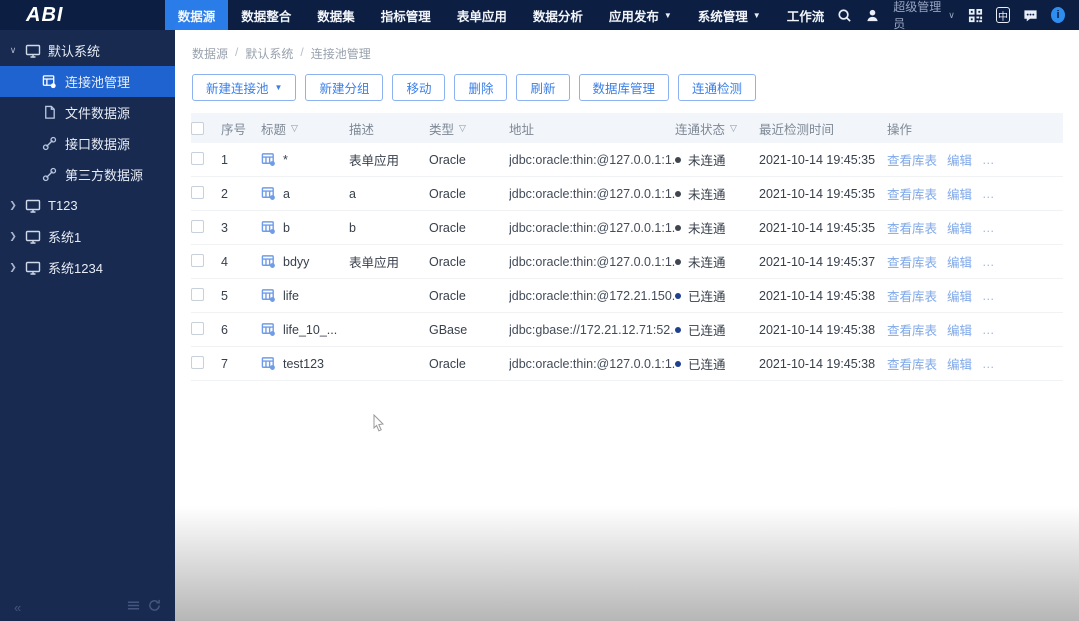  What do you see at coordinates (362, 129) in the screenshot?
I see `column-header-label: 描述` at bounding box center [362, 129].